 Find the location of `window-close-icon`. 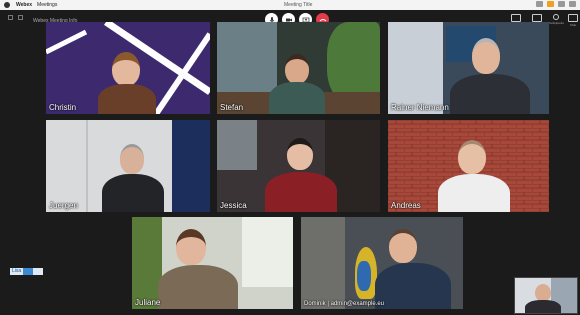

window-close-icon is located at coordinates (10, 17).